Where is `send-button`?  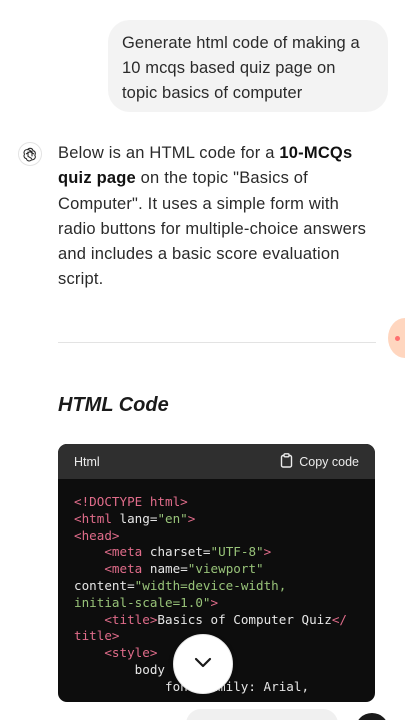
send-button is located at coordinates (372, 716).